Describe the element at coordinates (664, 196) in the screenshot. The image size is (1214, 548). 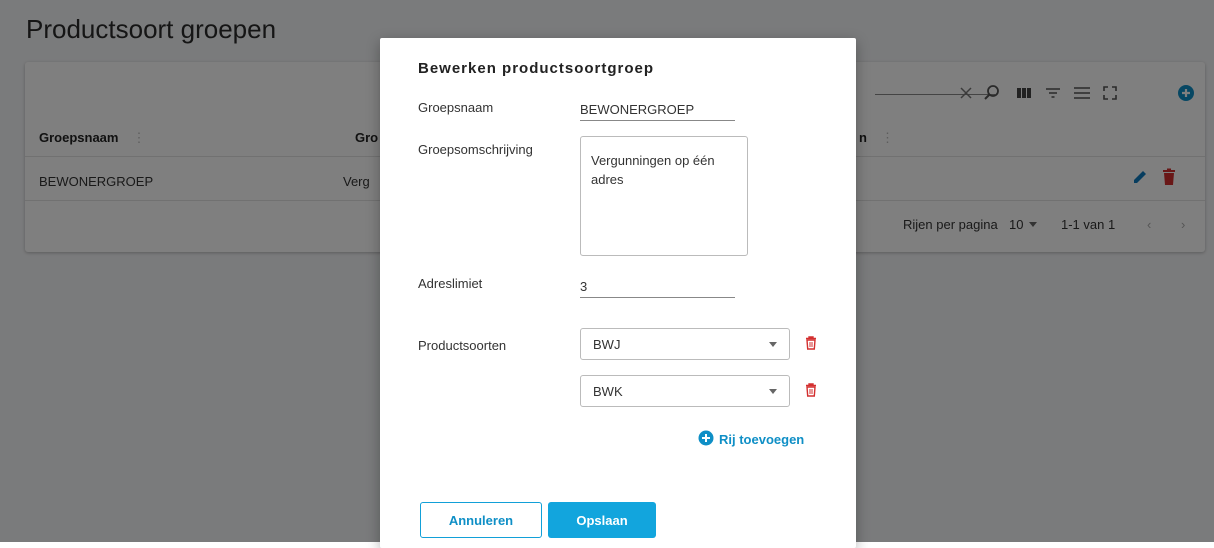
I see `omschrijving-textarea: Vergunningen op één adres` at that location.